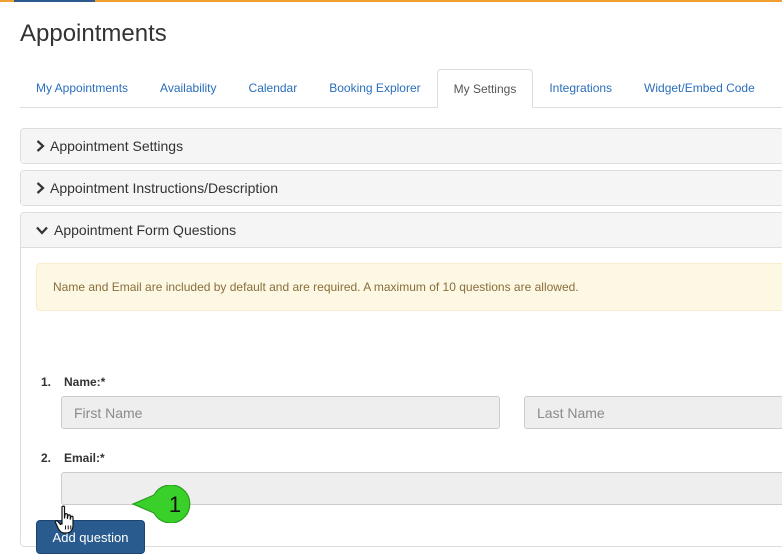 The width and height of the screenshot is (782, 554). What do you see at coordinates (164, 188) in the screenshot?
I see `instructions-title: Appointment Instructions/Description` at bounding box center [164, 188].